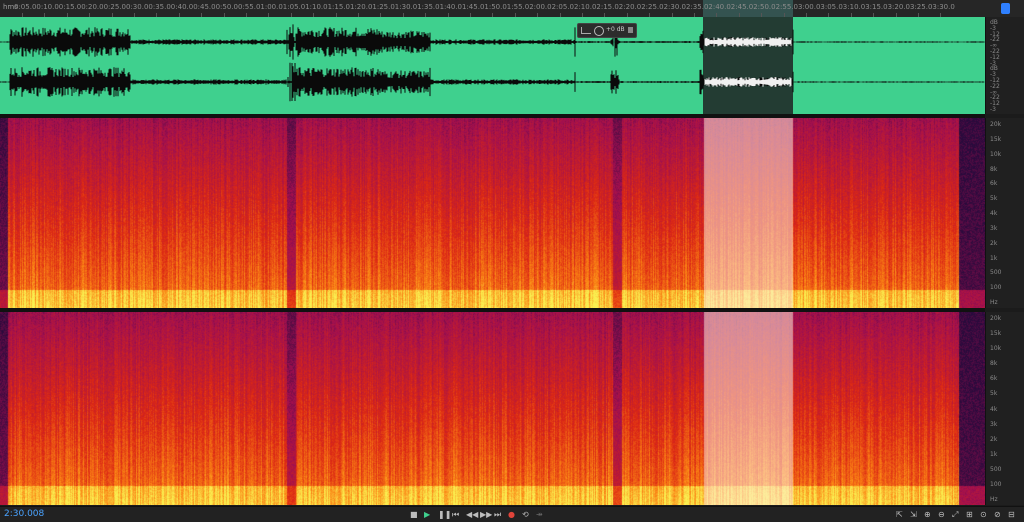 This screenshot has height=522, width=1024. I want to click on stop-button: ■, so click(414, 514).